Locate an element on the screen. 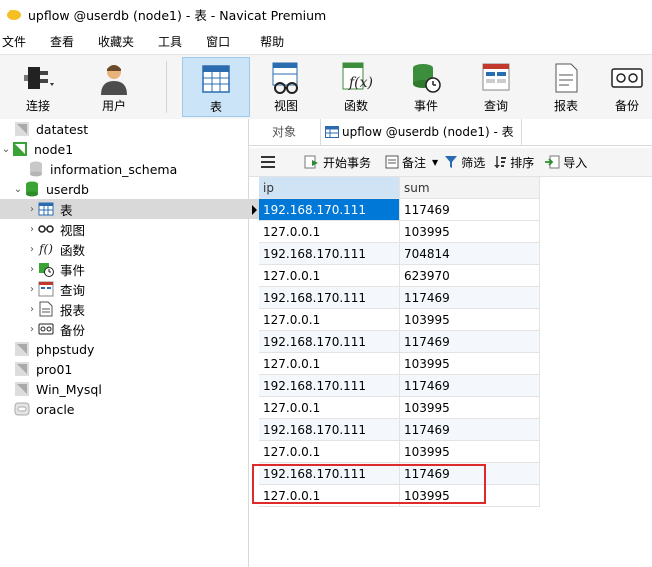 The width and height of the screenshot is (652, 567). note-button: 备注 ▼ is located at coordinates (411, 162).